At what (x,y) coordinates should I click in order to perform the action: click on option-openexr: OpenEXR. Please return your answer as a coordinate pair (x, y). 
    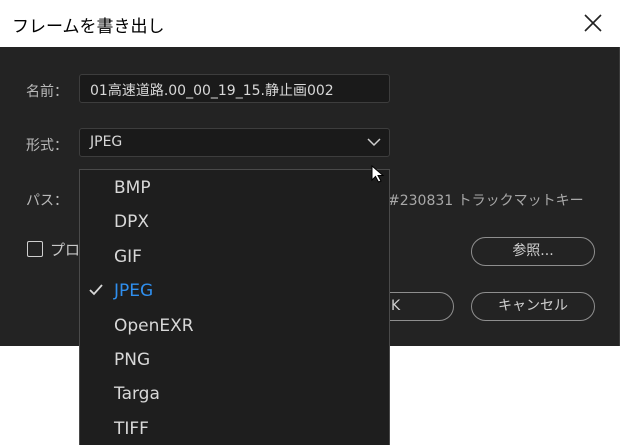
    Looking at the image, I should click on (154, 326).